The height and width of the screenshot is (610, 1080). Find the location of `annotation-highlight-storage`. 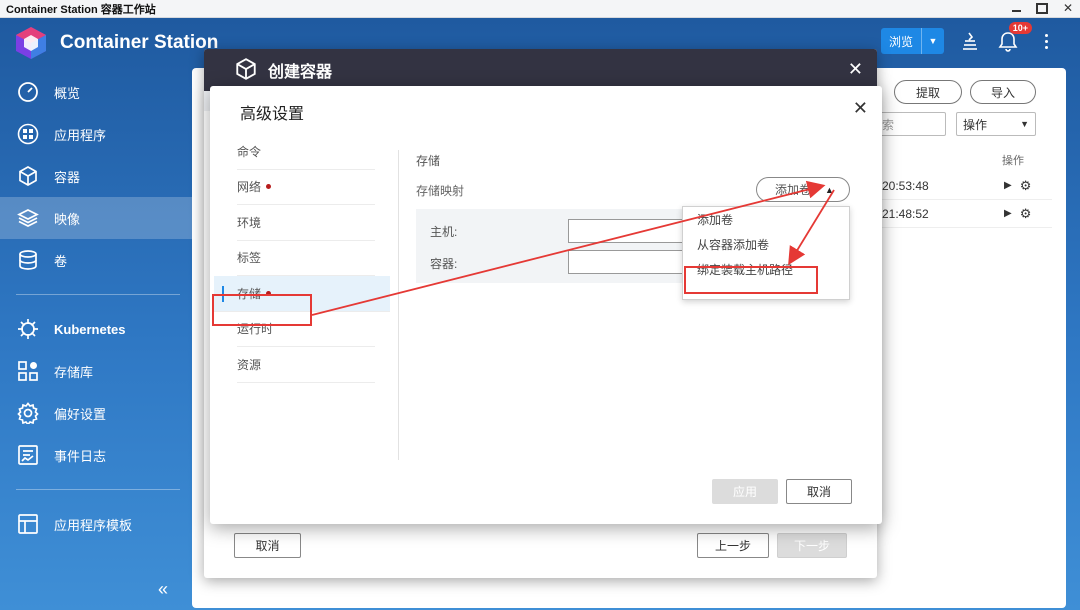

annotation-highlight-storage is located at coordinates (262, 310).